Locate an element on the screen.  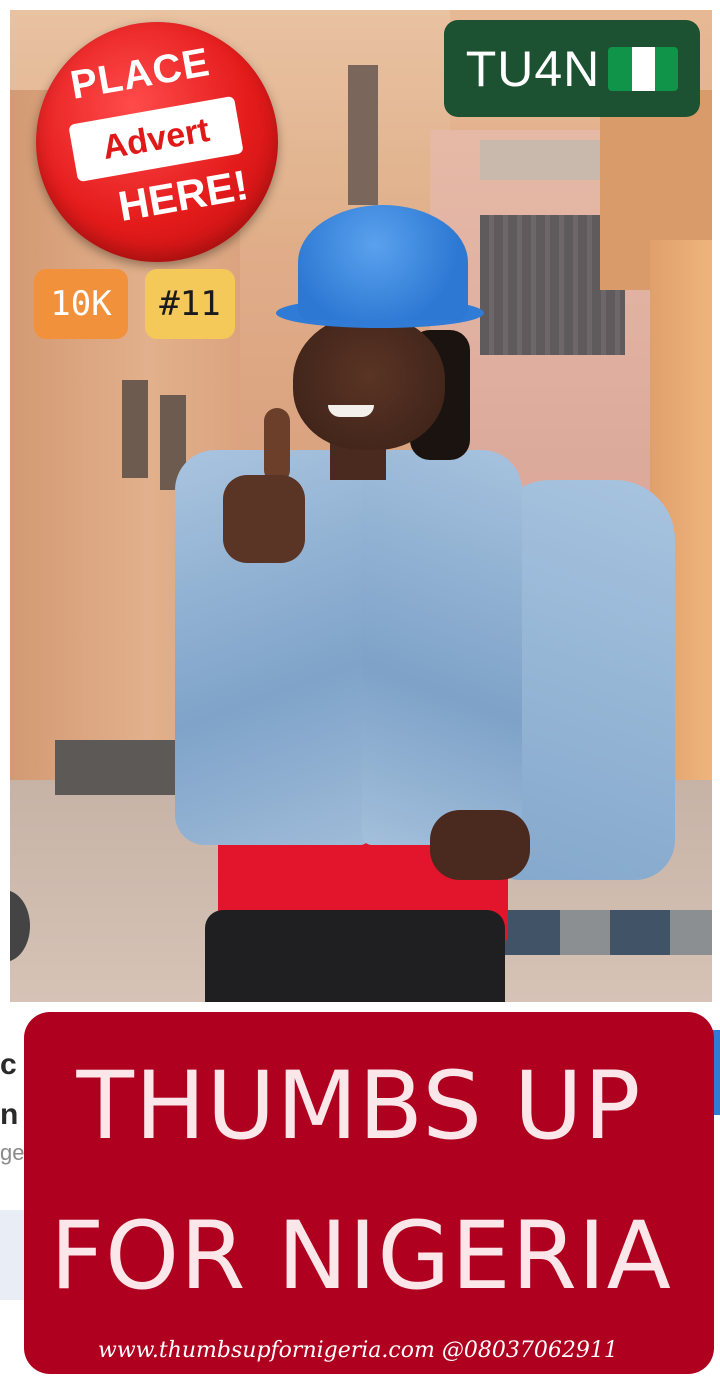
rank-badge: #11 is located at coordinates (190, 304).